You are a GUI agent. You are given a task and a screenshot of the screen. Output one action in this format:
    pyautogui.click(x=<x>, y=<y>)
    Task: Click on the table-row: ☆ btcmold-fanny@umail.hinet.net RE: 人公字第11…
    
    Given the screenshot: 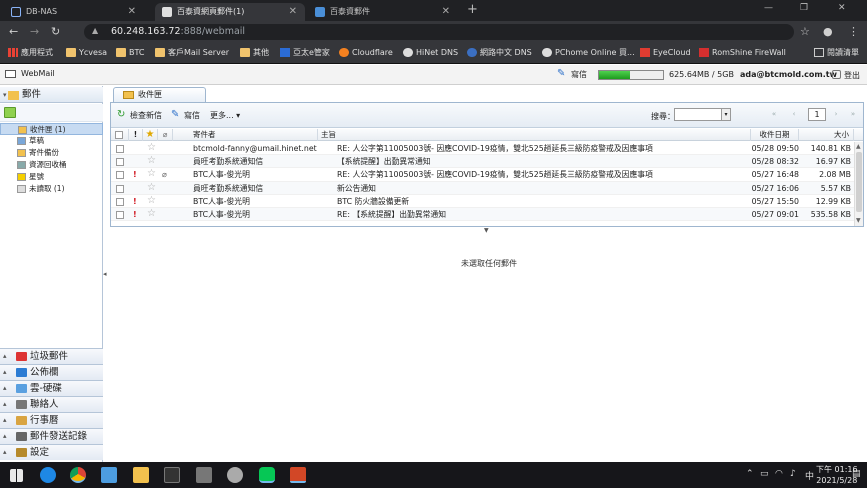 What is the action you would take?
    pyautogui.click(x=482, y=149)
    